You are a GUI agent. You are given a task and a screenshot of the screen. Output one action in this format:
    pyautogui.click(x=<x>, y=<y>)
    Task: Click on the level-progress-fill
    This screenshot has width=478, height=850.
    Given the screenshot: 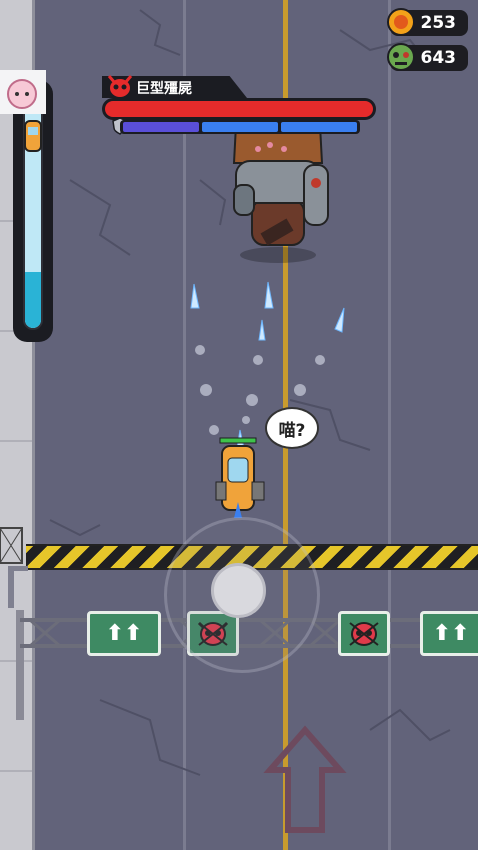 What is the action you would take?
    pyautogui.click(x=33, y=300)
    